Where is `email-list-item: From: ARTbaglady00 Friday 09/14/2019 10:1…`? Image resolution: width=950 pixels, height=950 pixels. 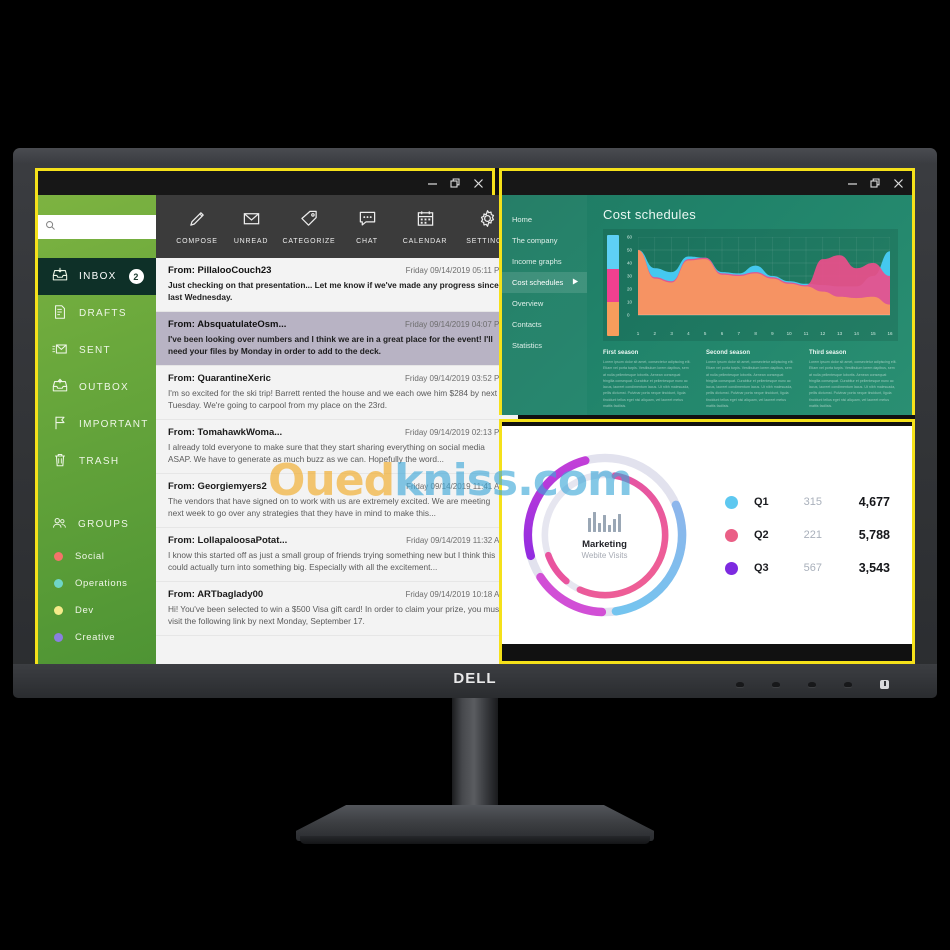 email-list-item: From: ARTbaglady00 Friday 09/14/2019 10:1… is located at coordinates (337, 609).